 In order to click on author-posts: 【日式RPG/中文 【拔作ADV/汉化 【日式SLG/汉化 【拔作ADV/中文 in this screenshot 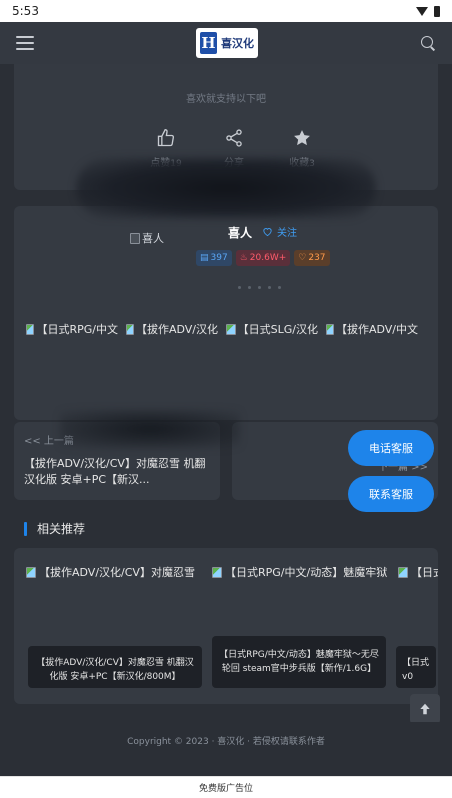, I will do `click(228, 329)`.